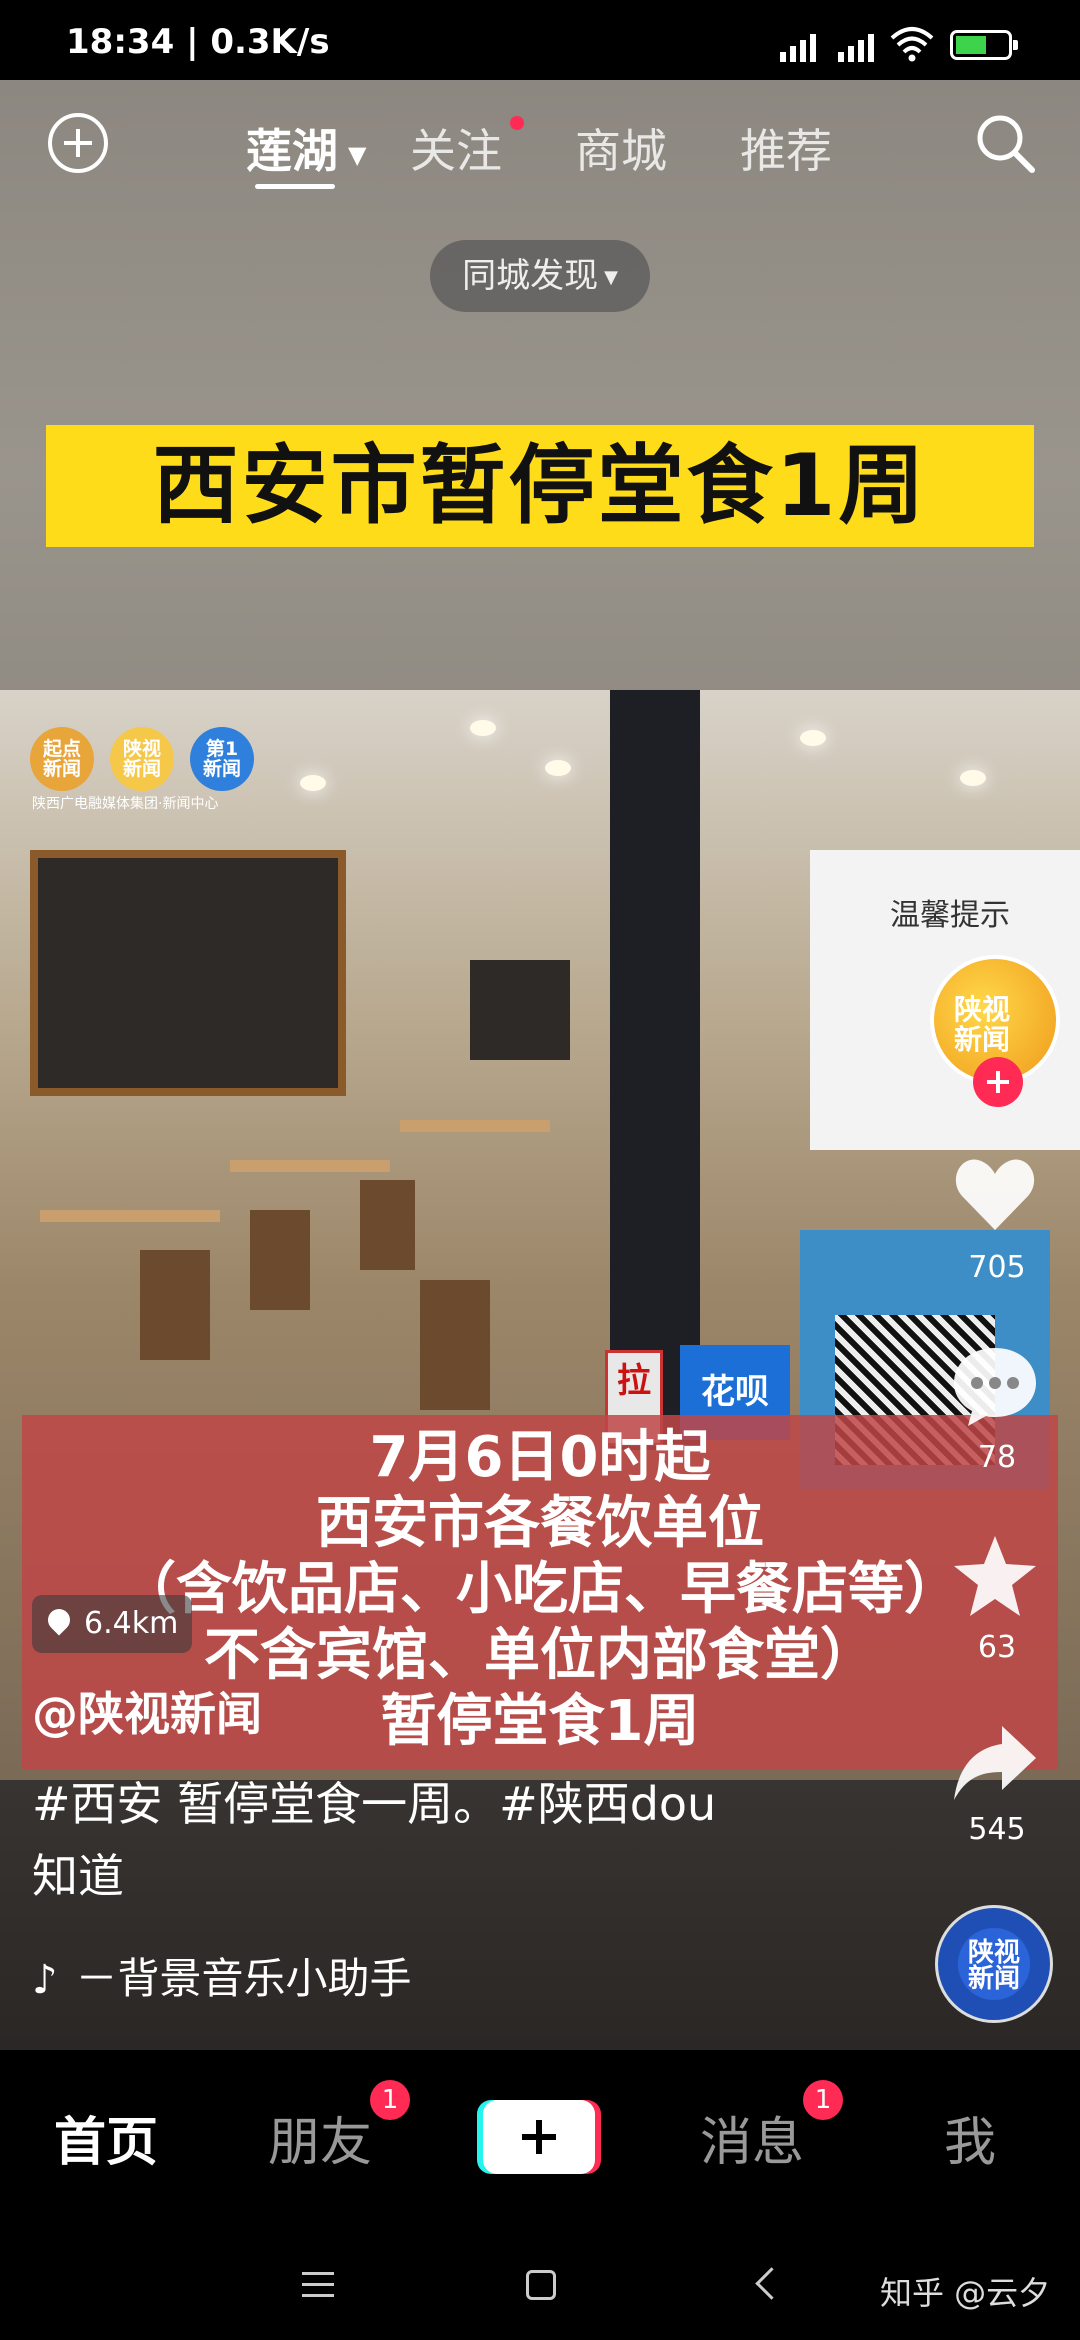  What do you see at coordinates (62, 759) in the screenshot?
I see `news-logo-1: 起点 新闻` at bounding box center [62, 759].